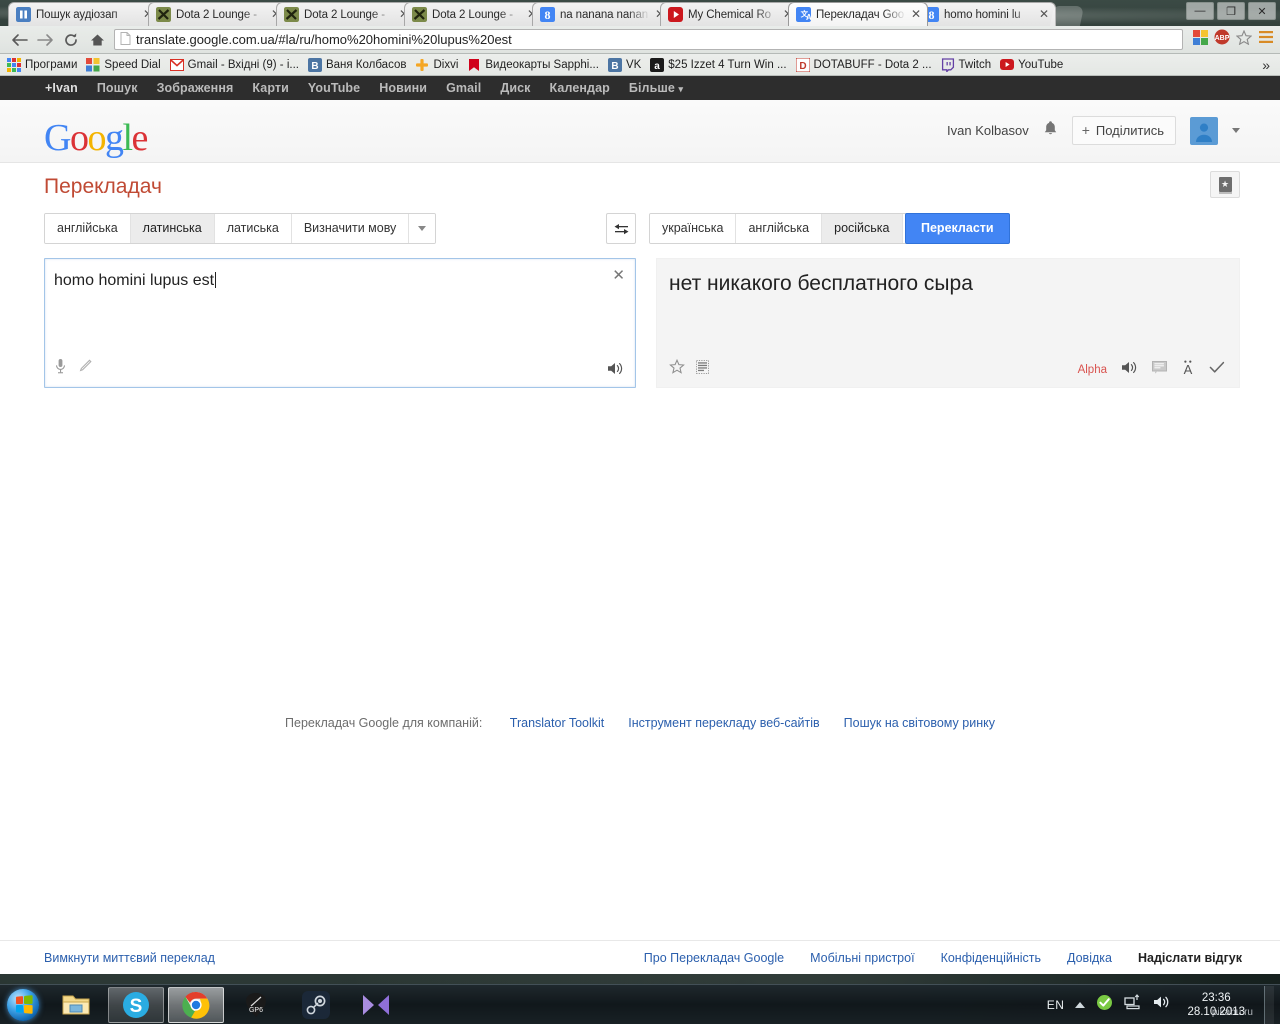 This screenshot has width=1280, height=1024. What do you see at coordinates (1236, 130) in the screenshot?
I see `account-chevron-down-icon` at bounding box center [1236, 130].